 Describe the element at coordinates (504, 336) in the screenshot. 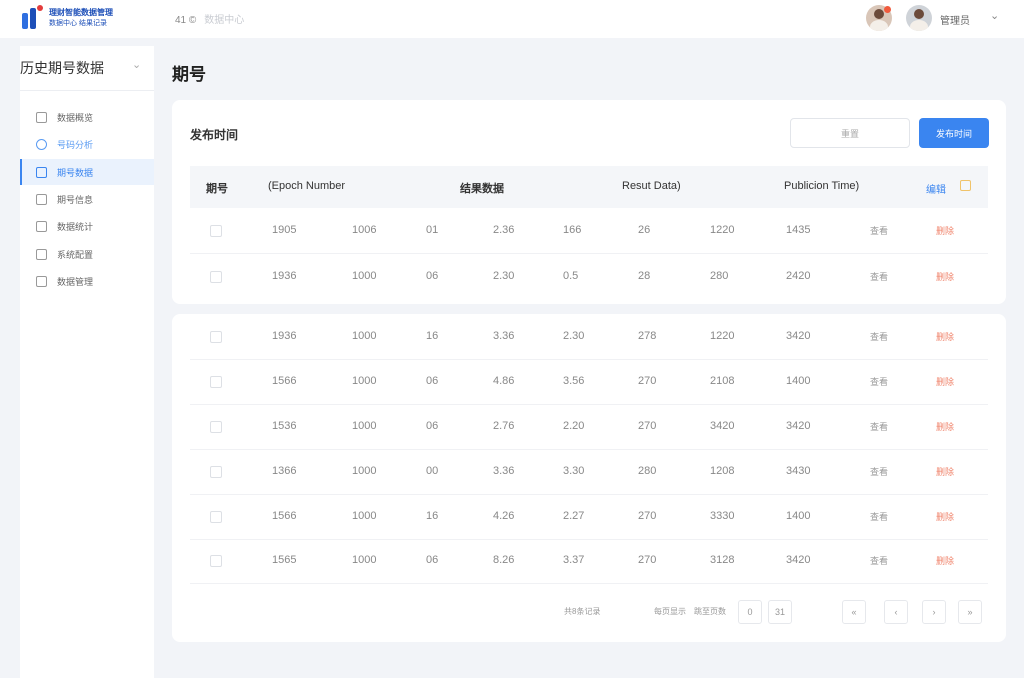

I see `cell-value: 3.36` at that location.